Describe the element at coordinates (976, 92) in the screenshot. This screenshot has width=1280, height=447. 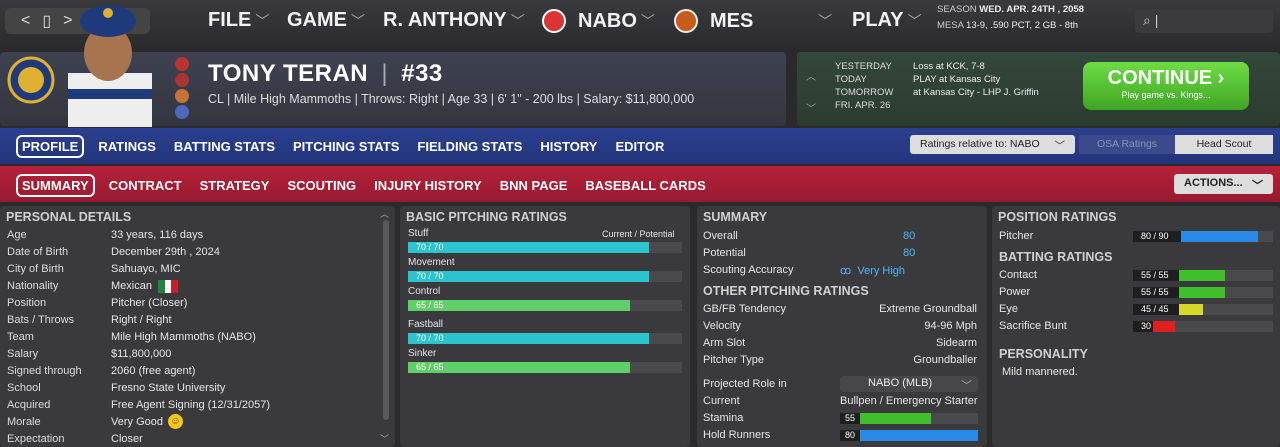
I see `schedule-value: at Kansas City - LHP J. Griffin` at that location.